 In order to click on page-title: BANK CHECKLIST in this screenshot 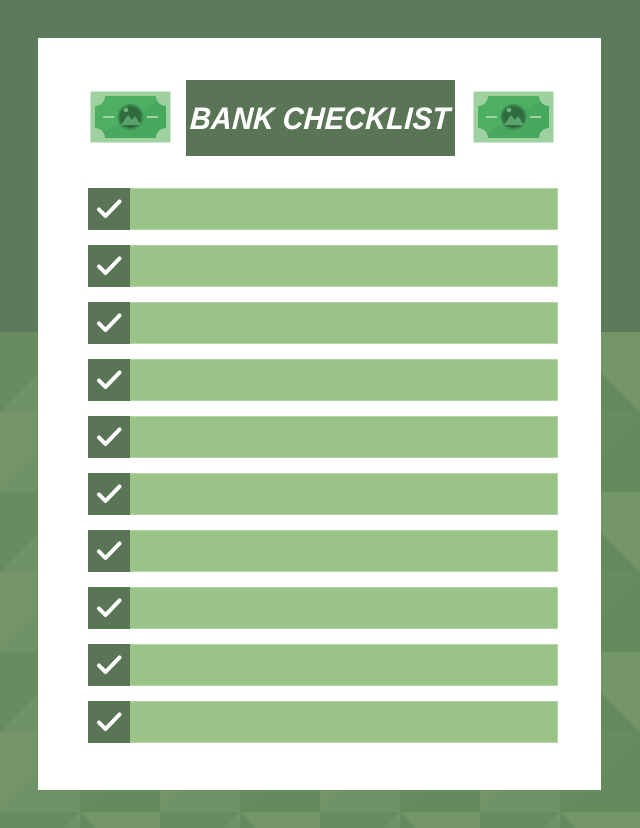, I will do `click(320, 118)`.